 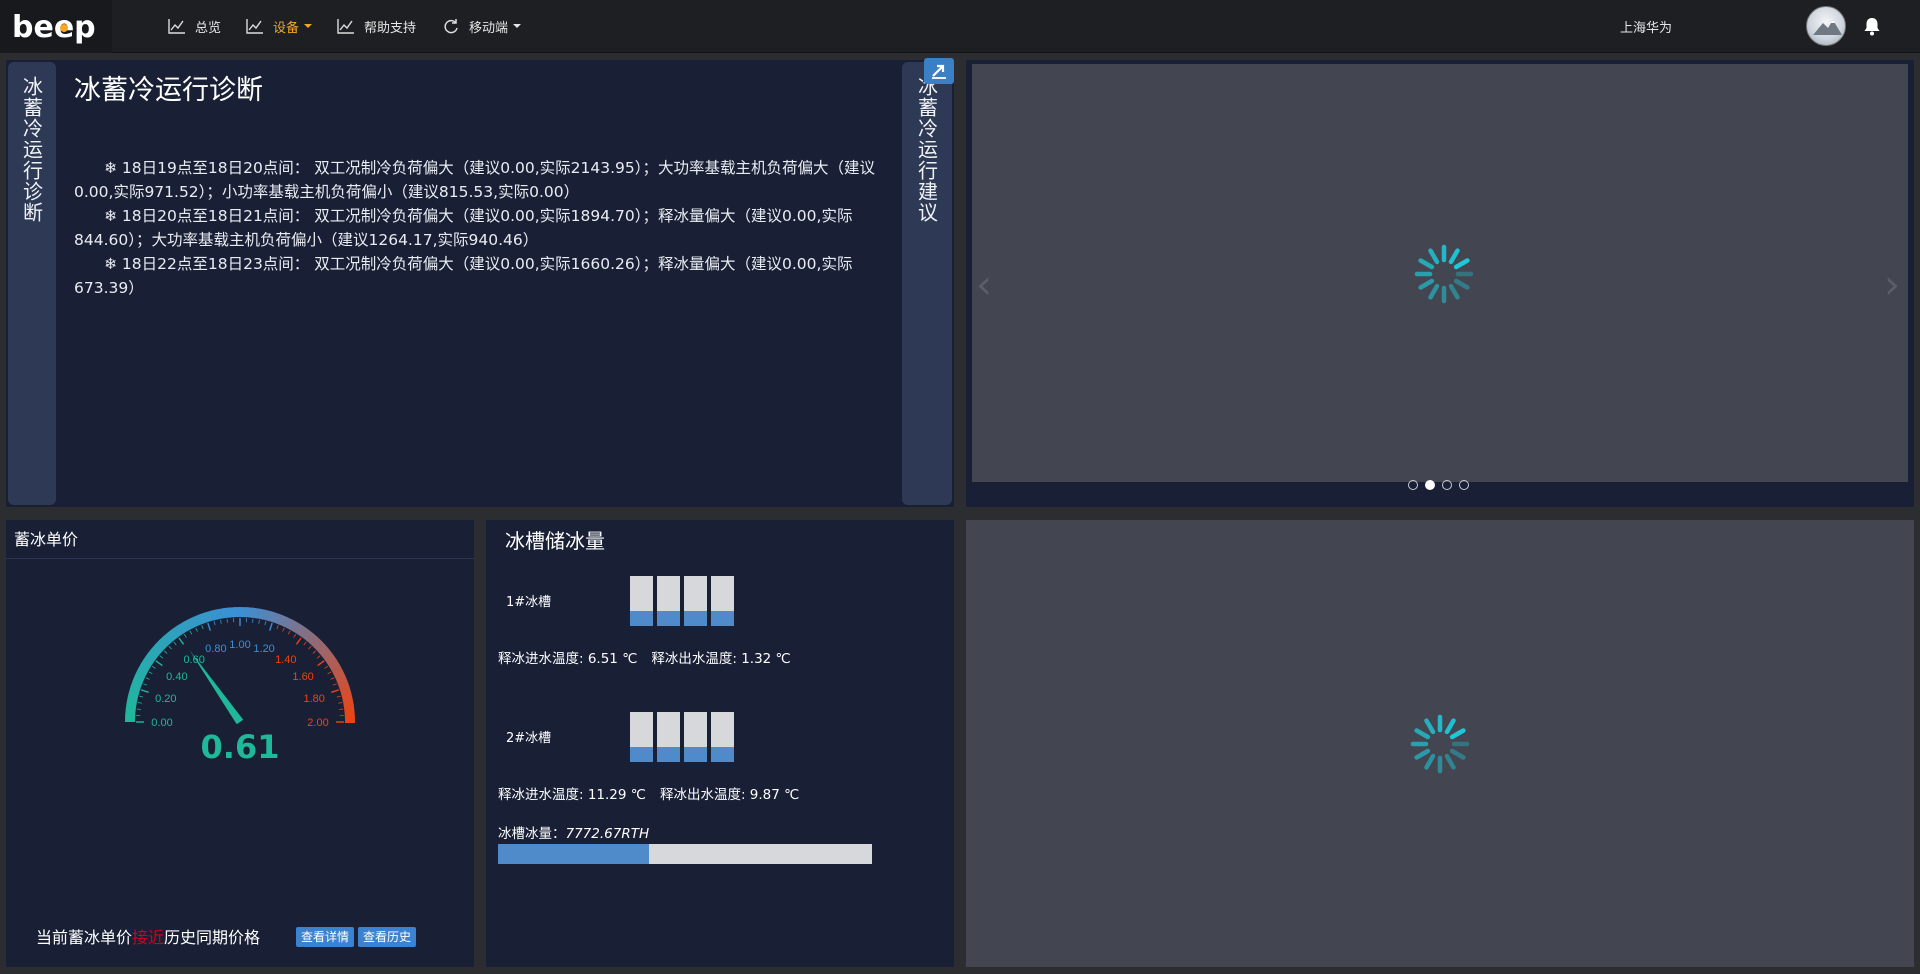 I want to click on gauge-value: 0.61, so click(x=240, y=747).